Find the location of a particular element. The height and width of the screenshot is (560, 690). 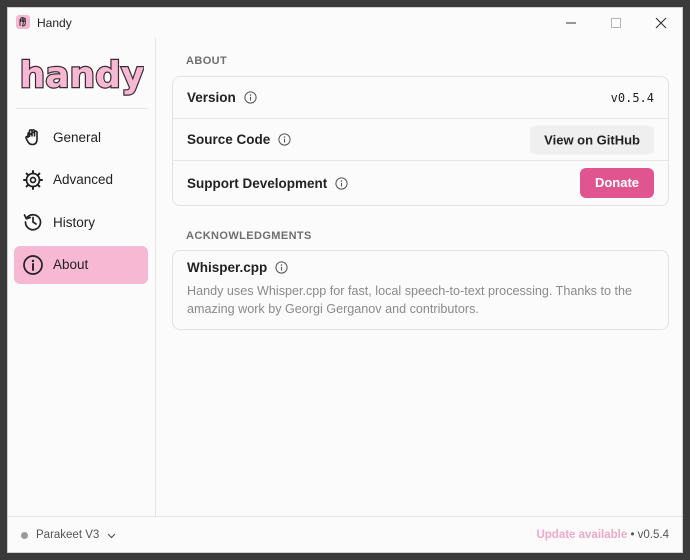

sidebar-item-label: History is located at coordinates (74, 222).